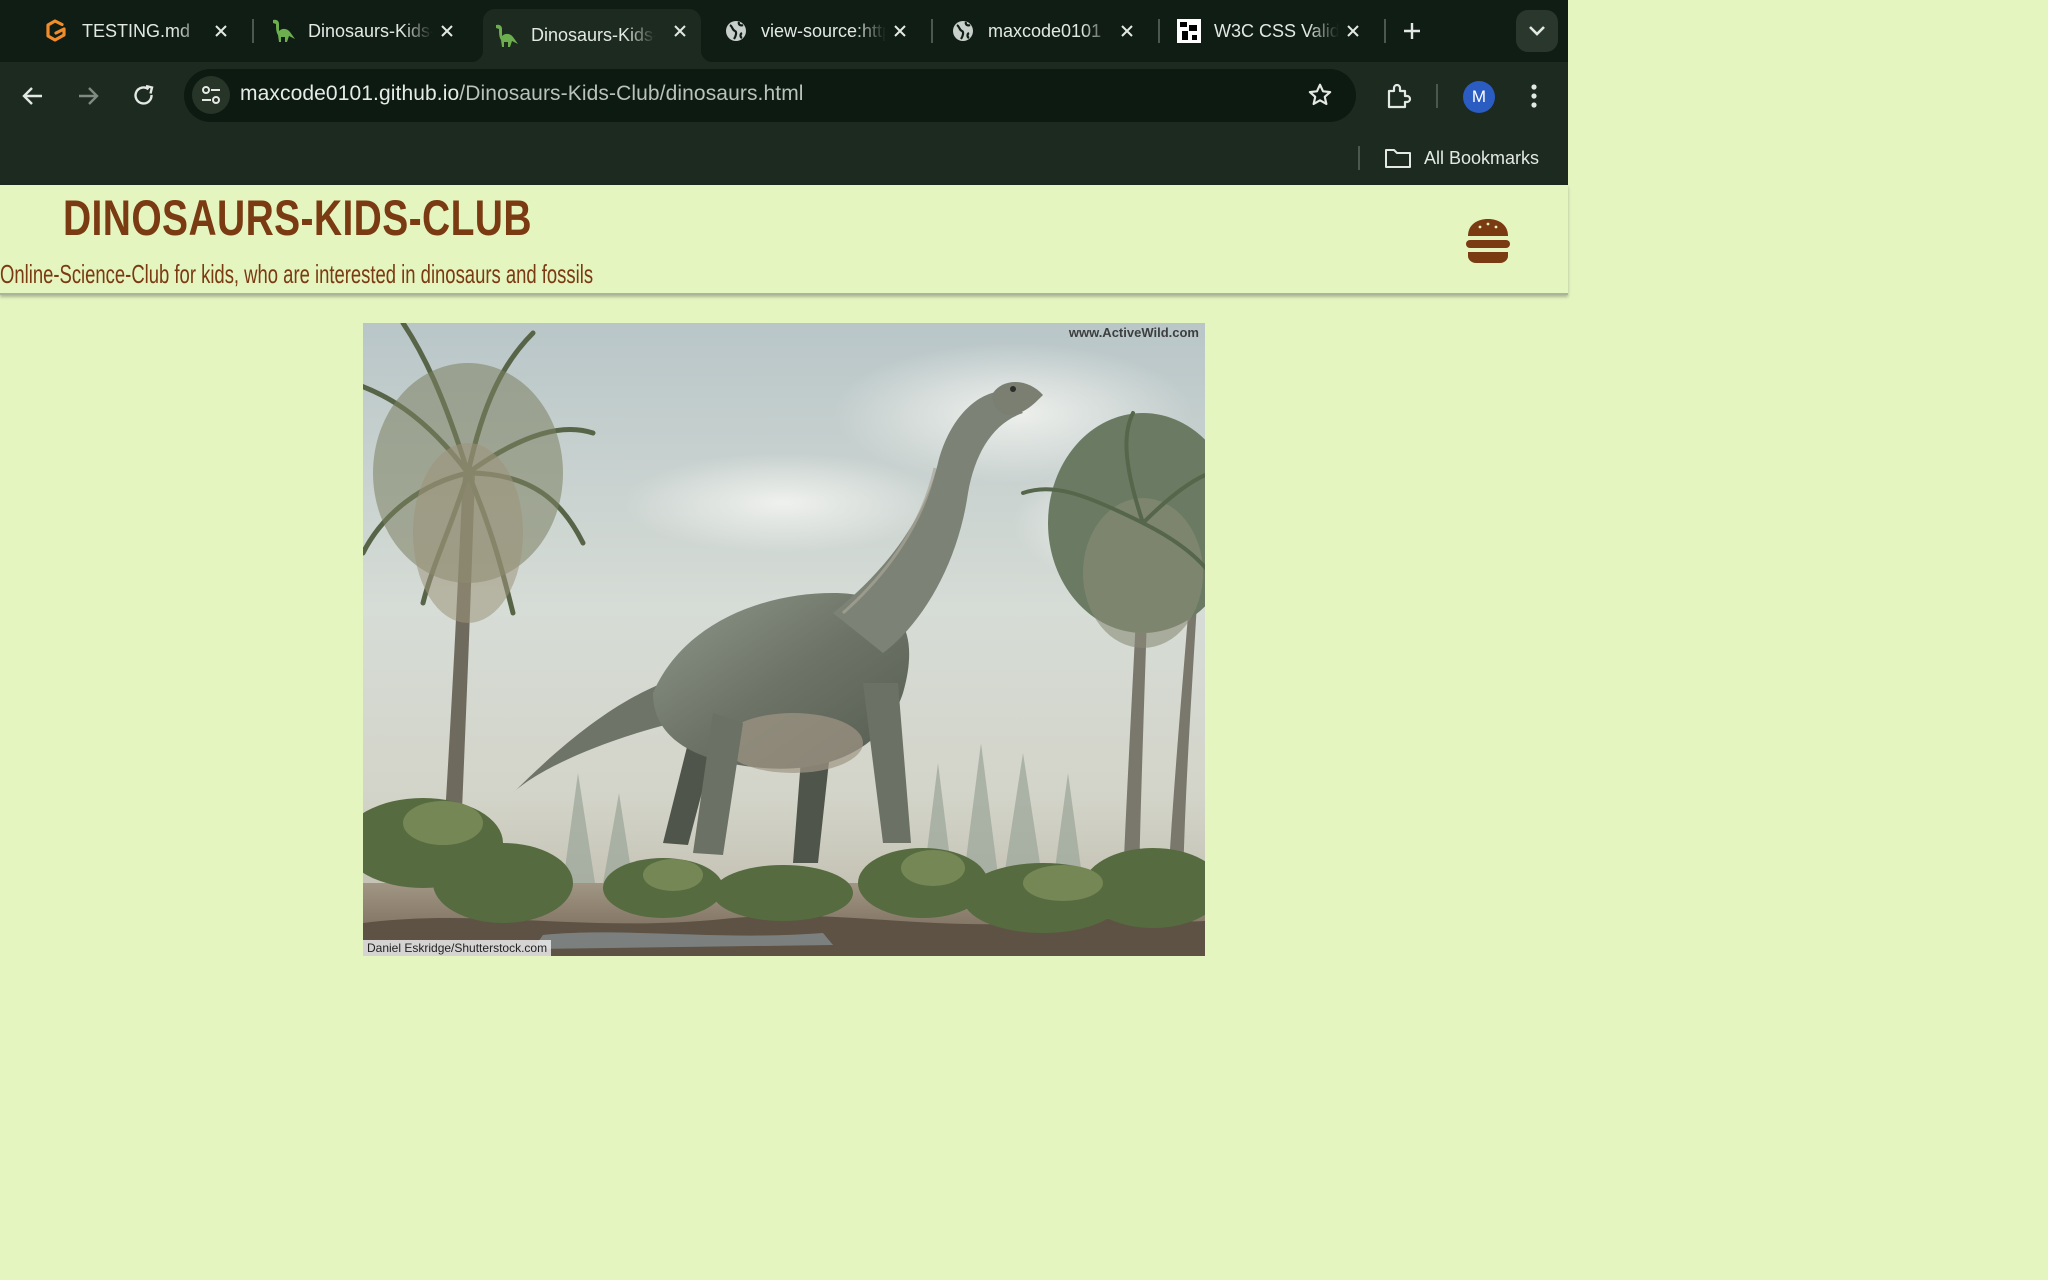 This screenshot has width=2048, height=1280. What do you see at coordinates (631, 93) in the screenshot?
I see `url-path: /Dinosaurs-Kids-Club/dinosaurs.html` at bounding box center [631, 93].